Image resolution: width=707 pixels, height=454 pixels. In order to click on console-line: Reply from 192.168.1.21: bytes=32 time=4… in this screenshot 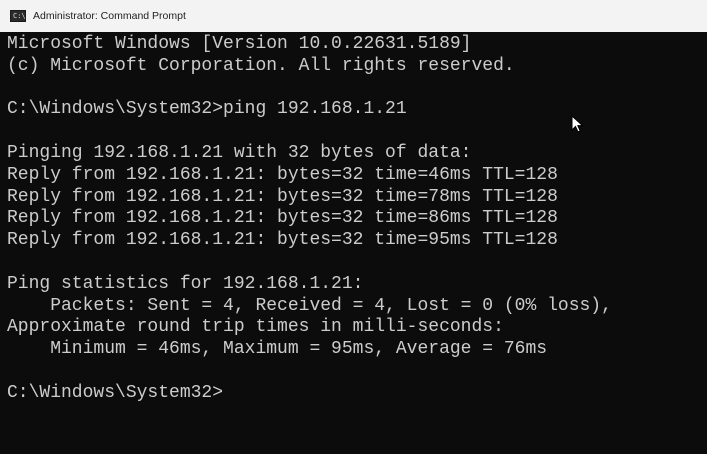, I will do `click(282, 174)`.